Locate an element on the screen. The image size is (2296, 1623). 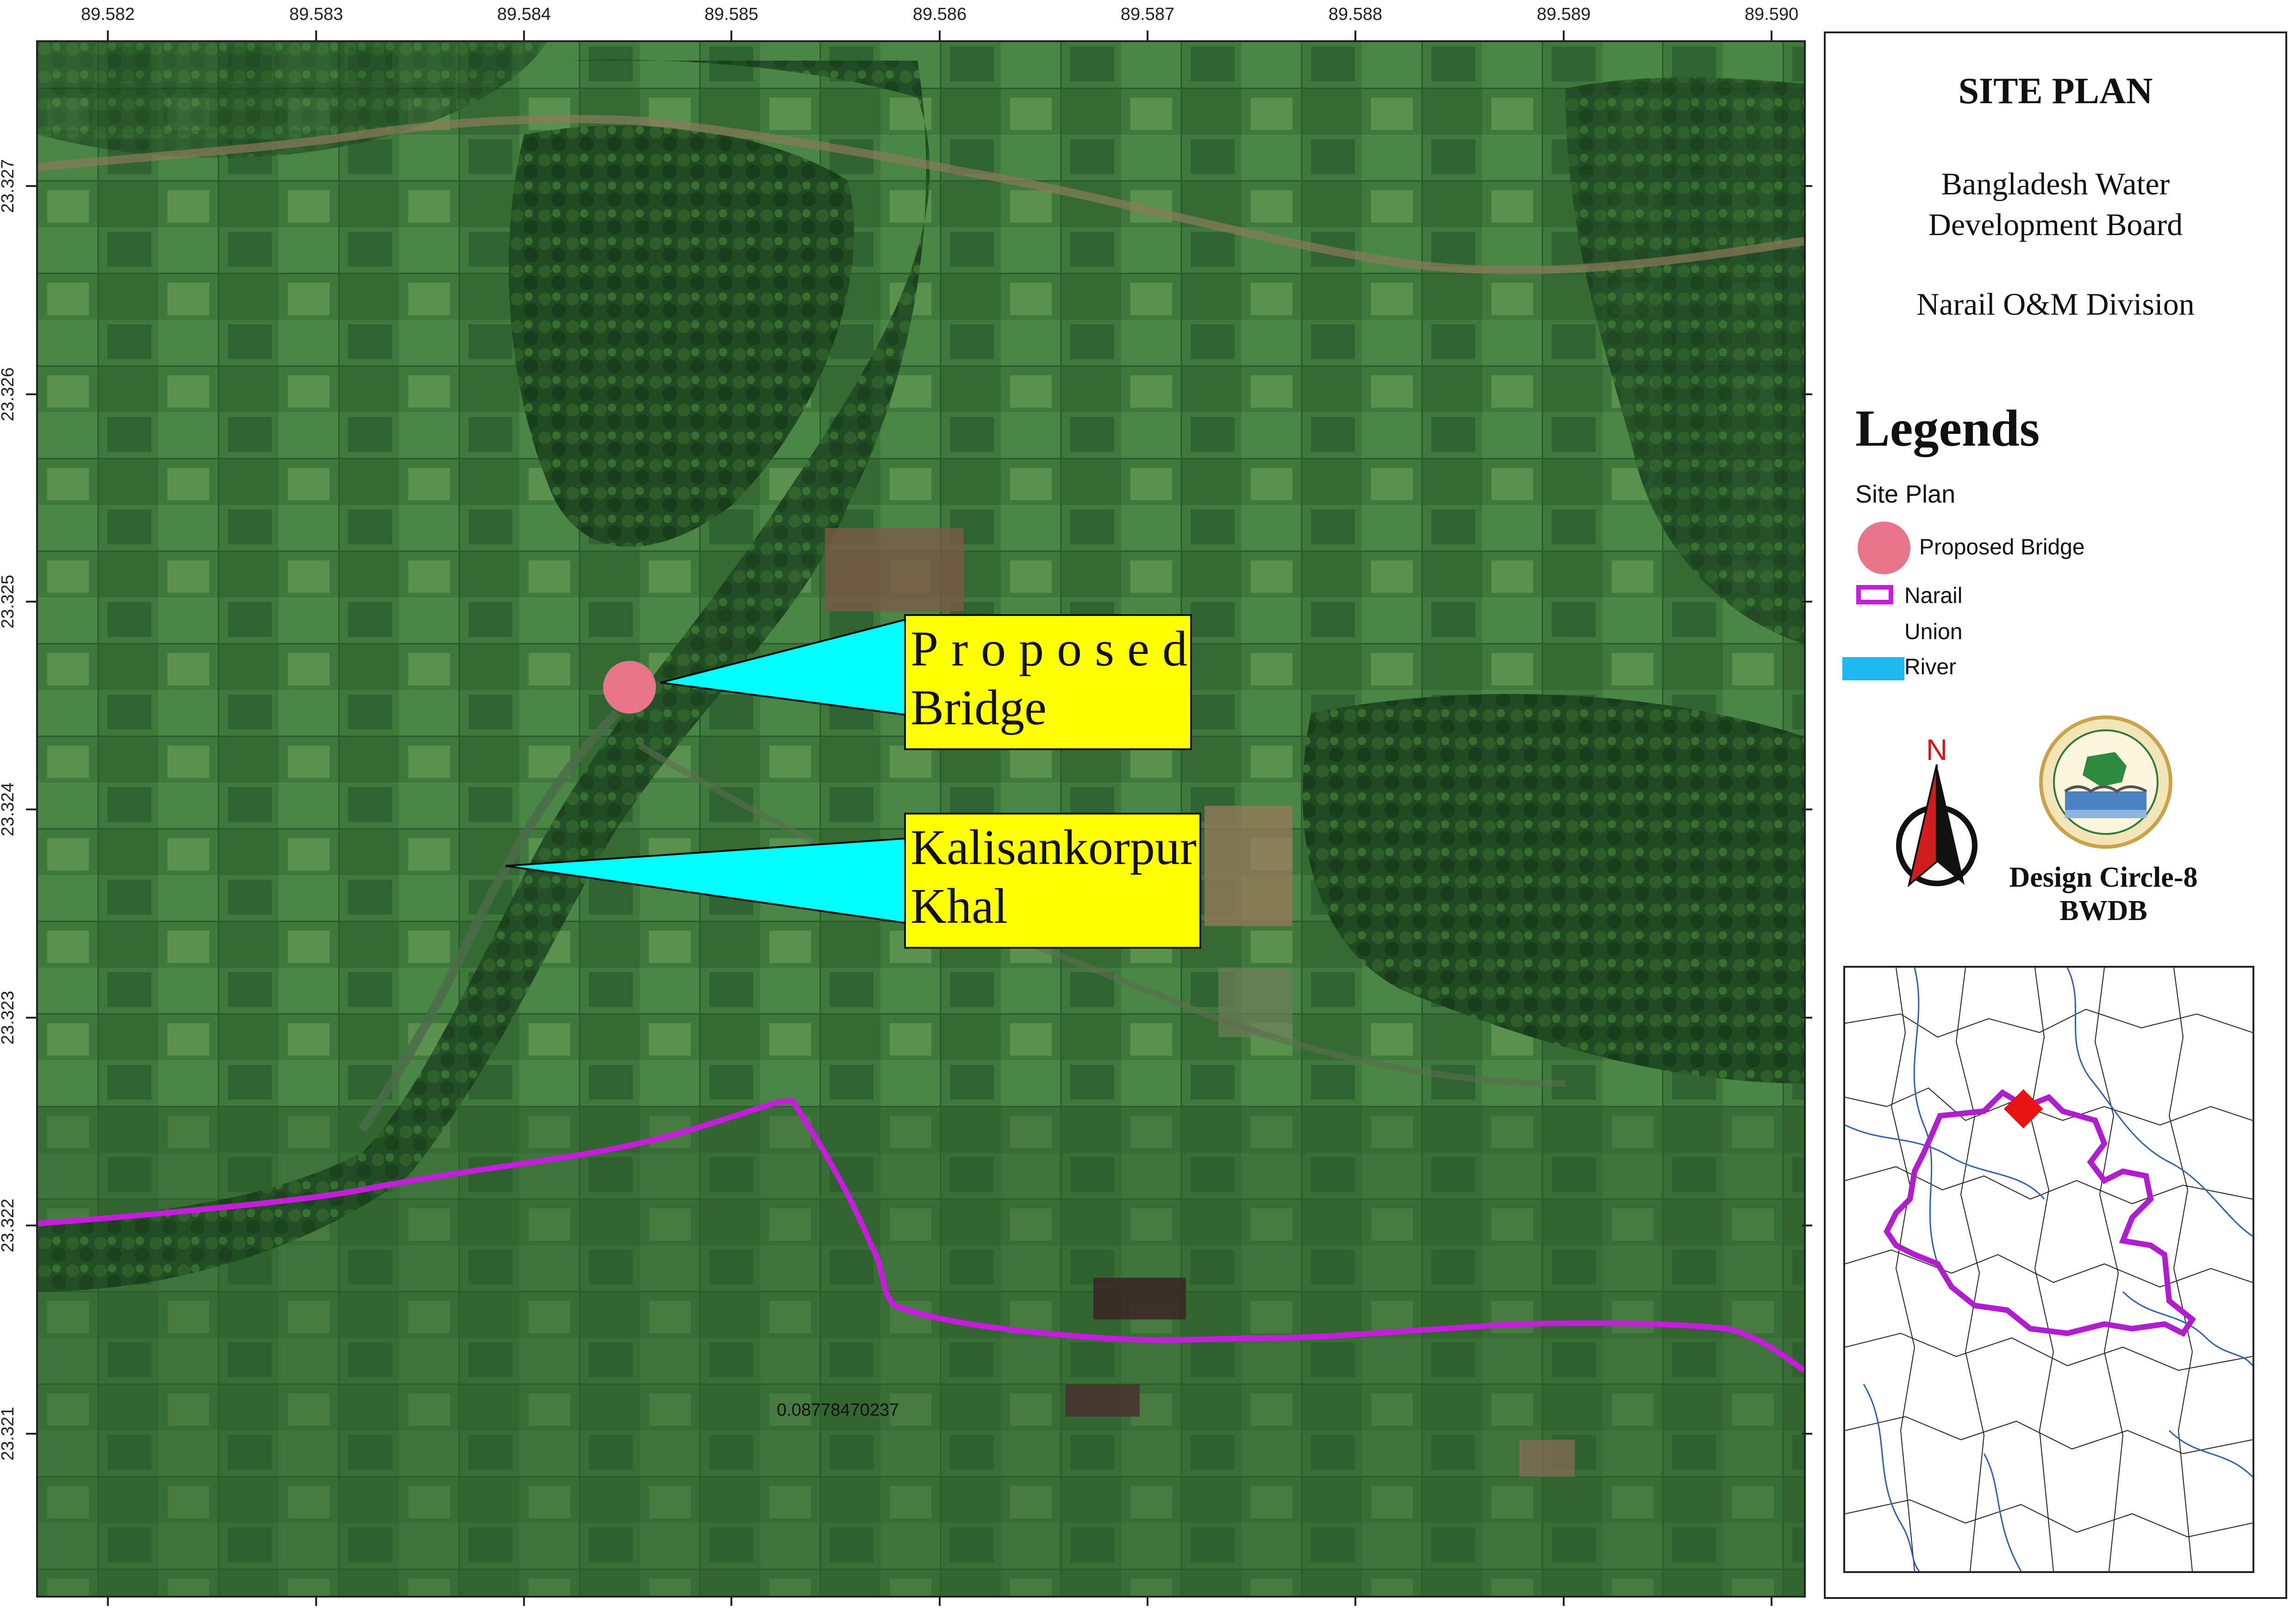
lon-label-2: 89.583 is located at coordinates (316, 14).